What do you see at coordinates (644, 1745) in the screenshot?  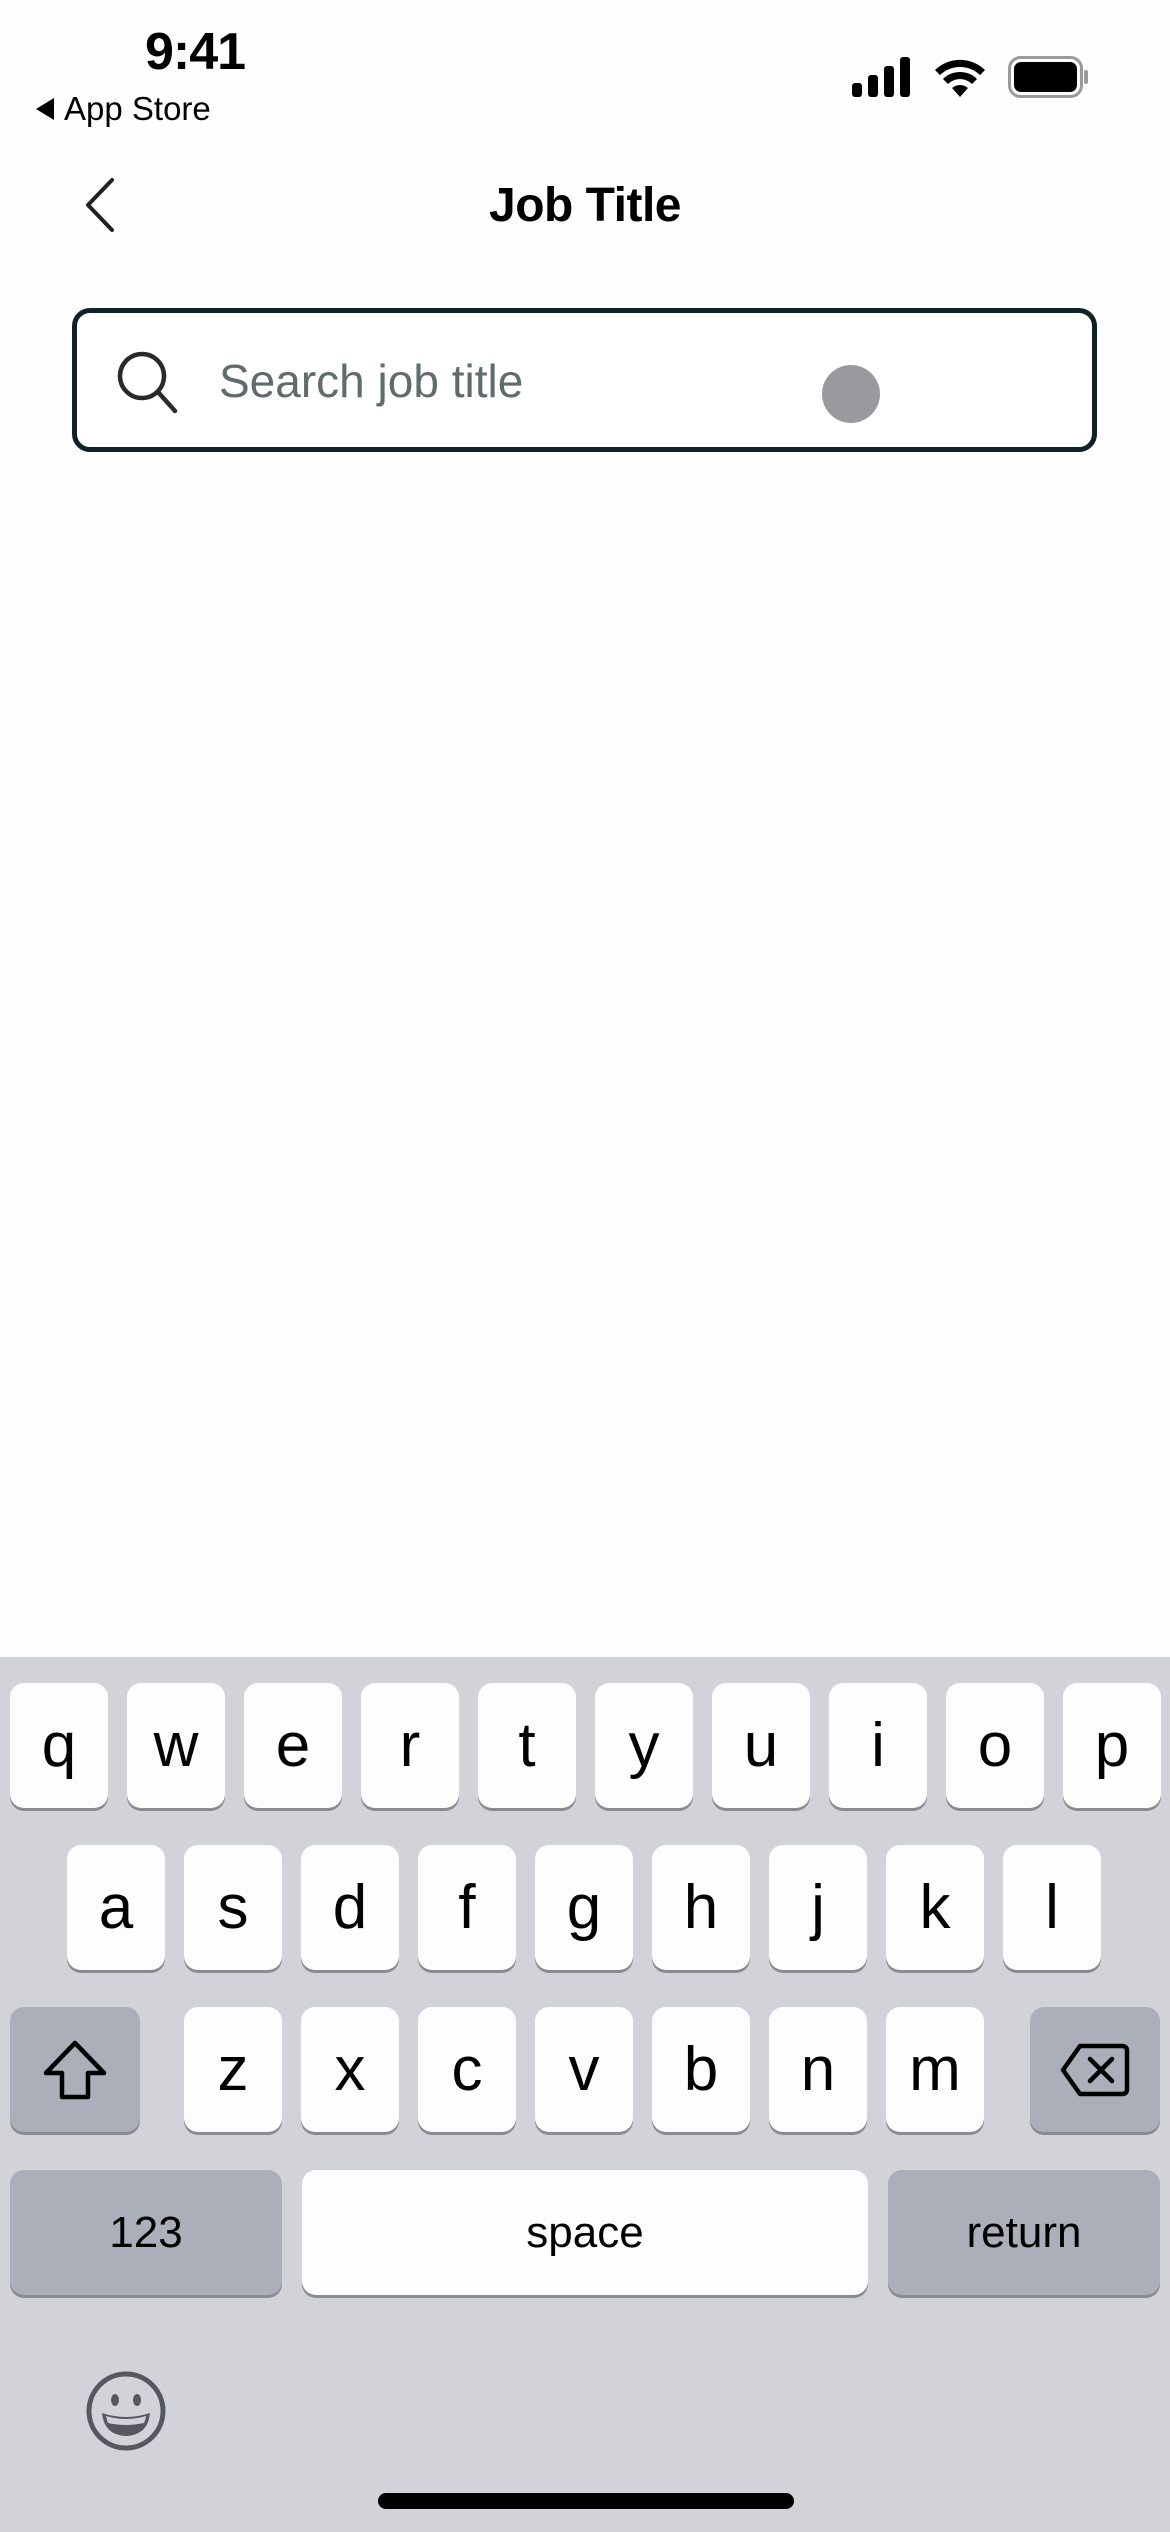 I see `key-y: y` at bounding box center [644, 1745].